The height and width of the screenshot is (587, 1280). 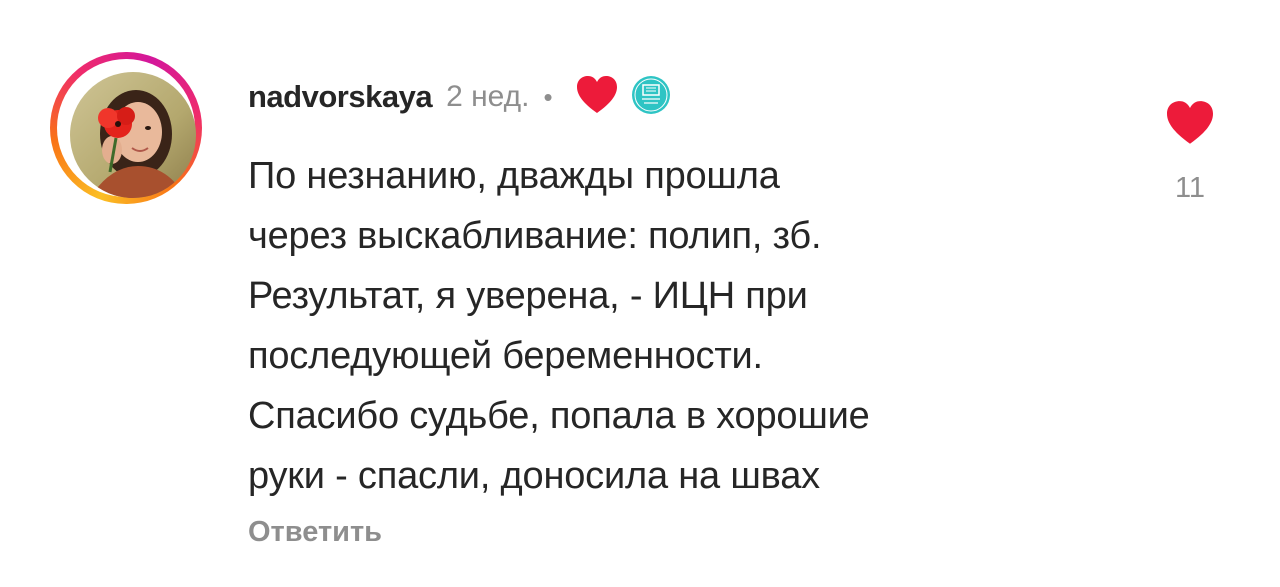 I want to click on red-heart-icon, so click(x=597, y=97).